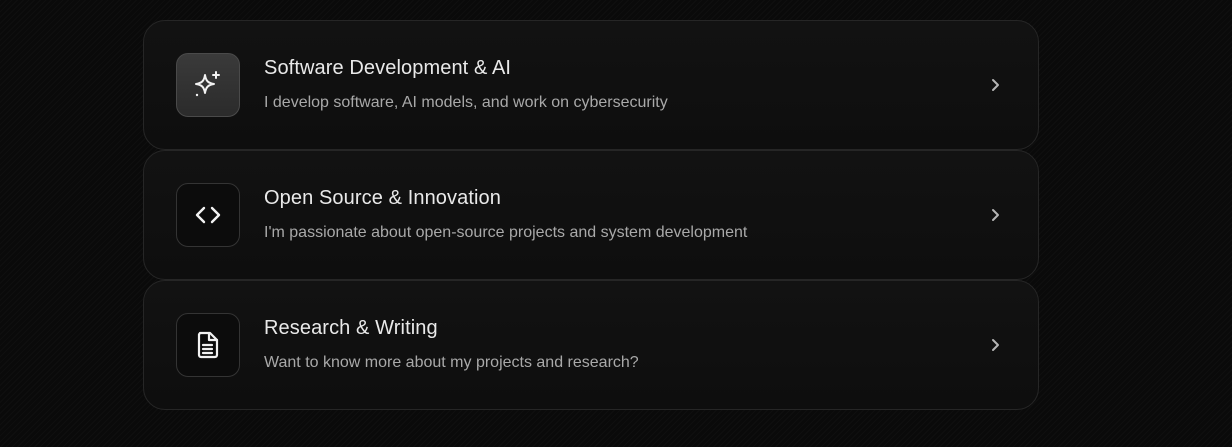  I want to click on code-icon, so click(208, 215).